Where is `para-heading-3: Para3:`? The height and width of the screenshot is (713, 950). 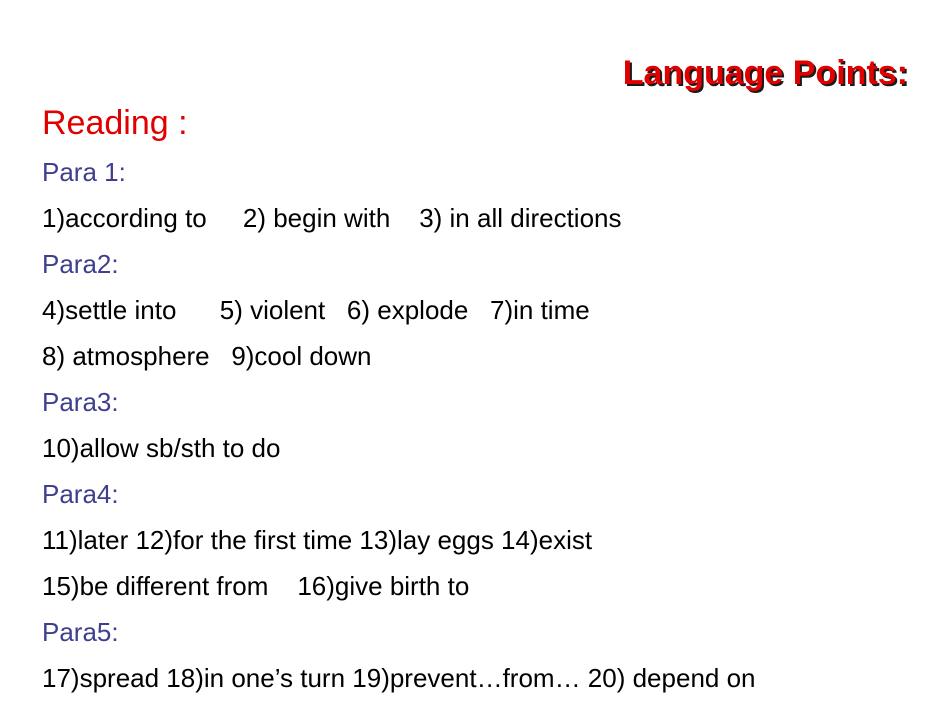
para-heading-3: Para3: is located at coordinates (80, 402).